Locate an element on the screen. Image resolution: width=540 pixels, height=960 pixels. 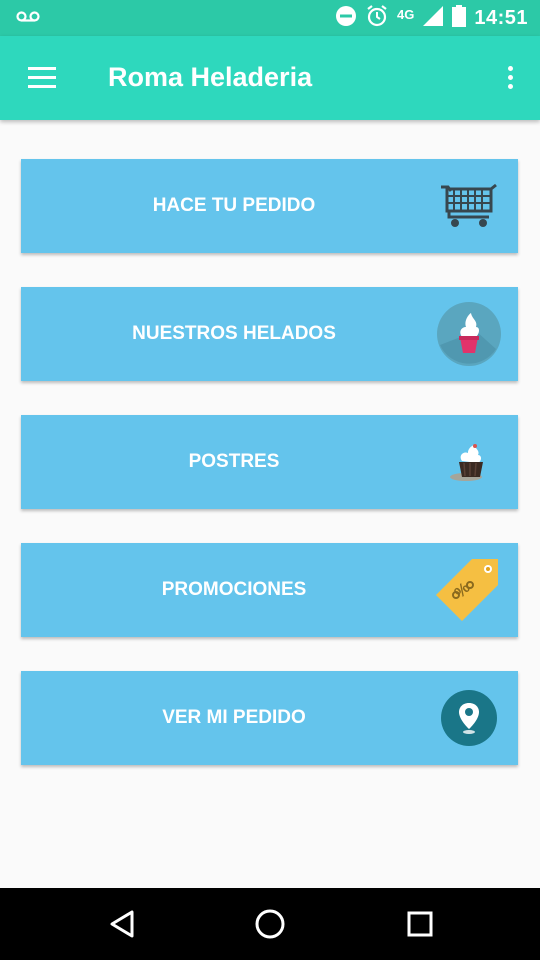
menu-item-promociones: PROMOCIONES % is located at coordinates (269, 590).